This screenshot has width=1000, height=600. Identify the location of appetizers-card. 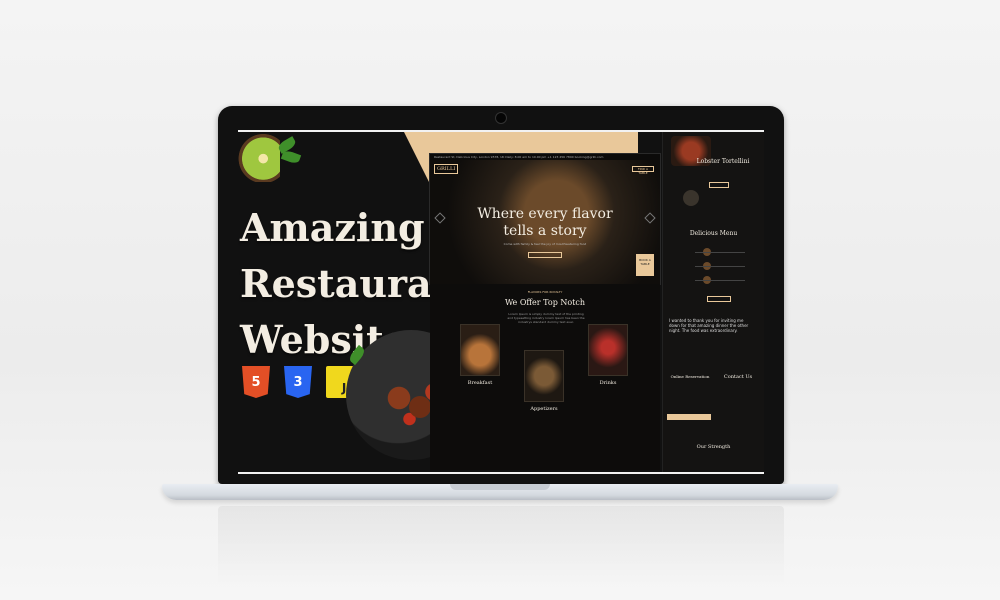
(544, 376).